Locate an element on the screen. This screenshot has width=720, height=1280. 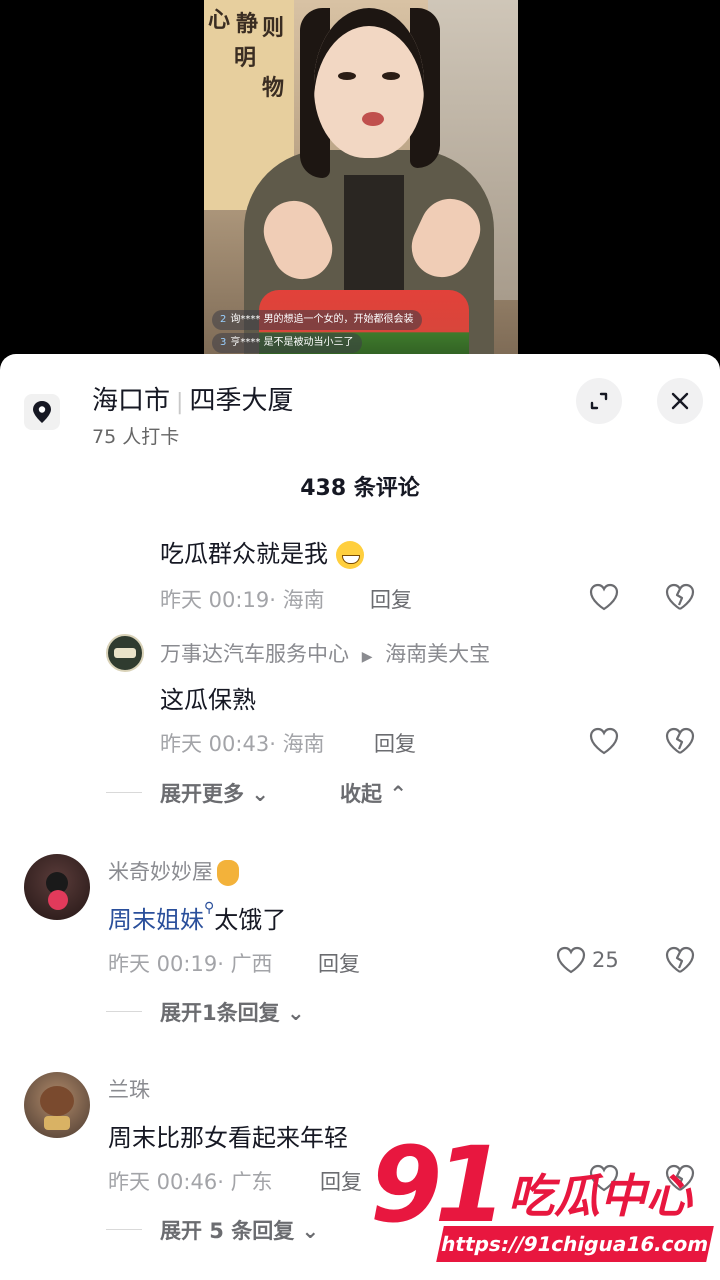
reply-meta: 昨天 00:19· 海南 is located at coordinates (242, 600).